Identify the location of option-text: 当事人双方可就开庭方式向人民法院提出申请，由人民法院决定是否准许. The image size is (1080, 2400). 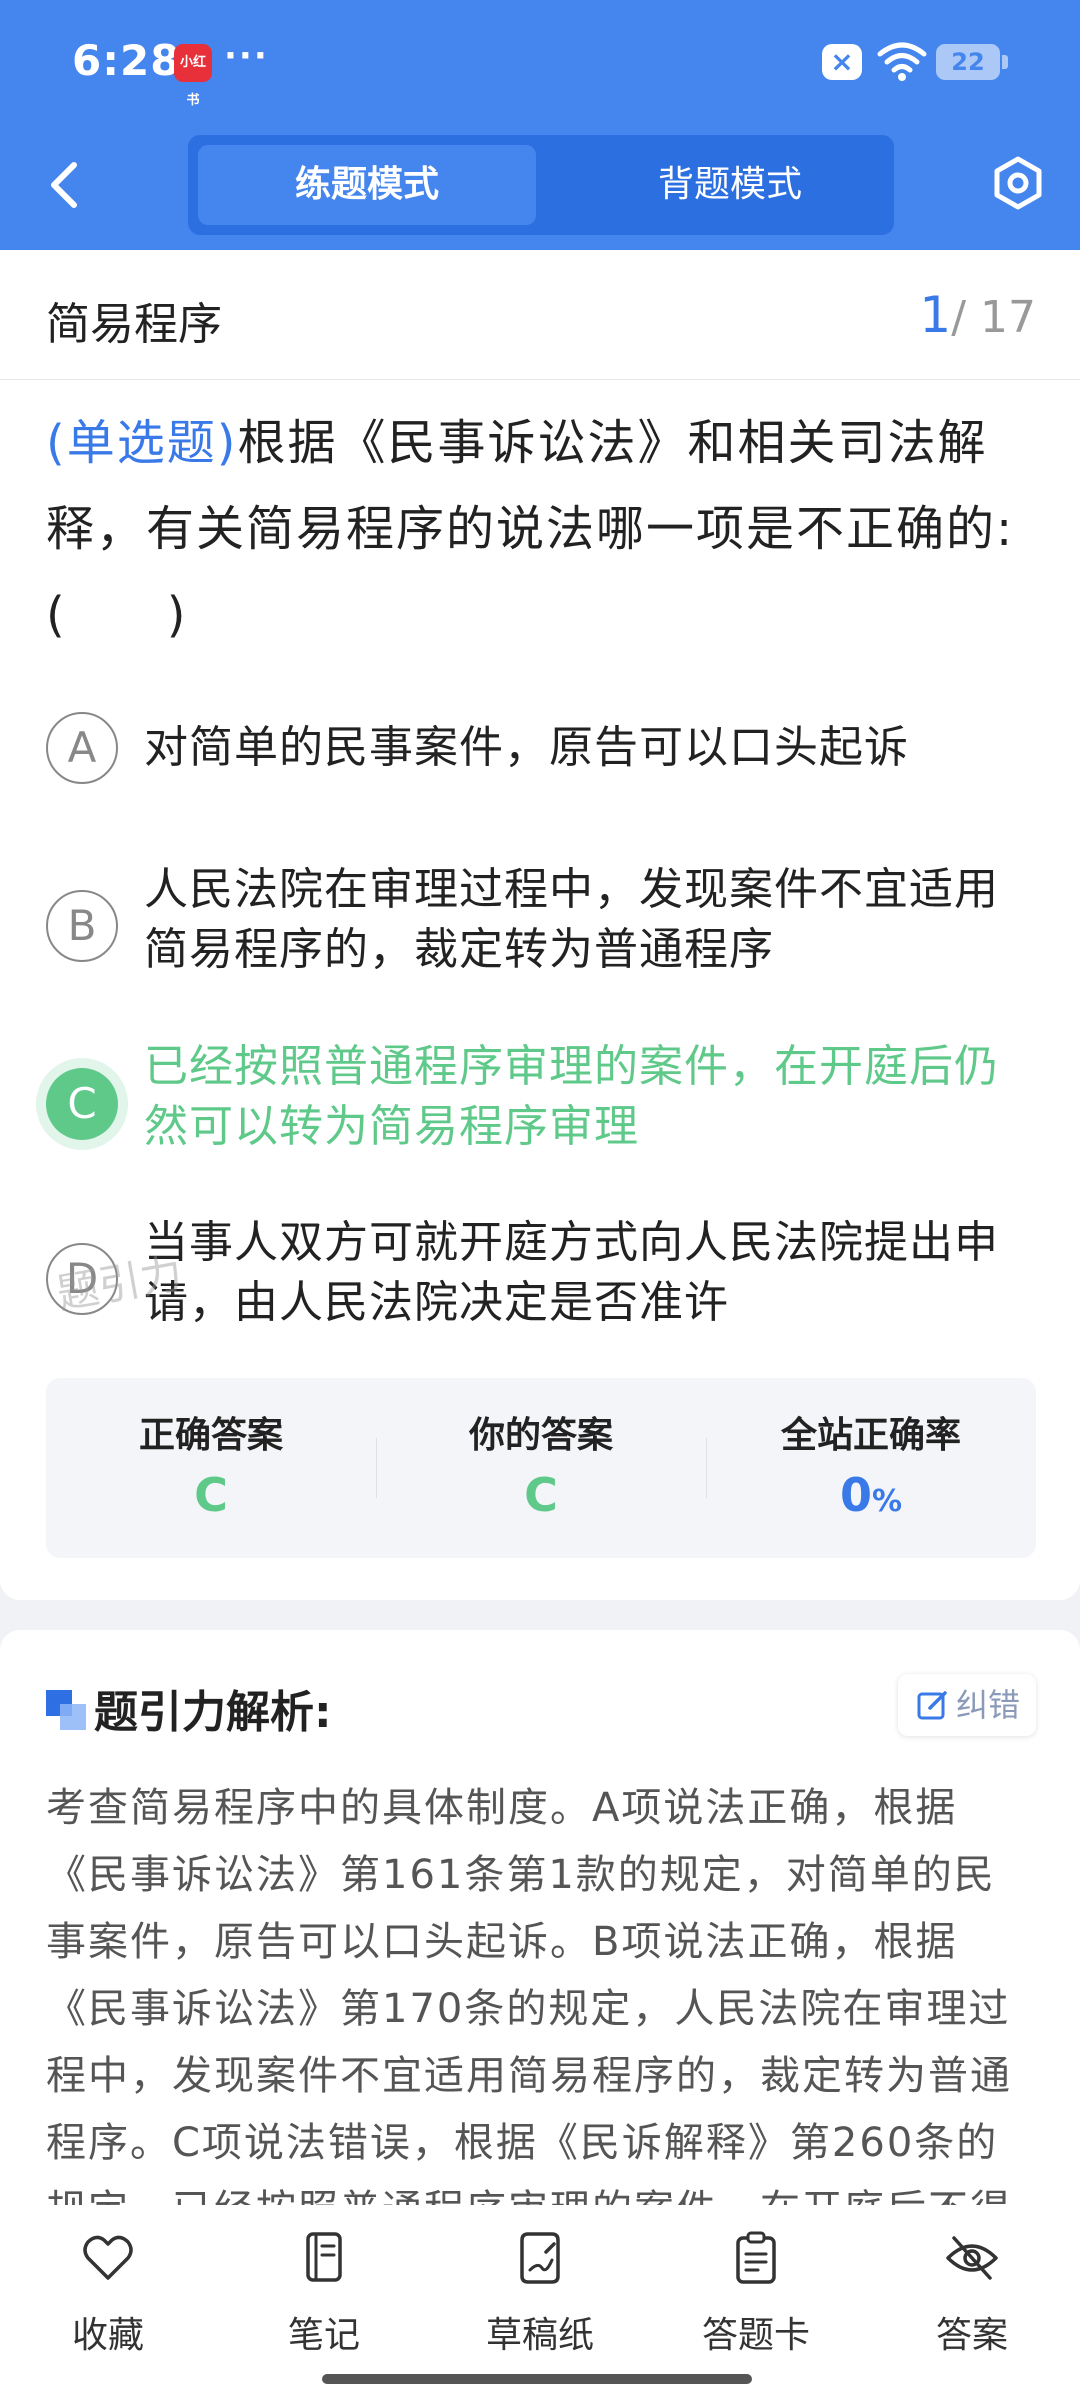
(571, 1272).